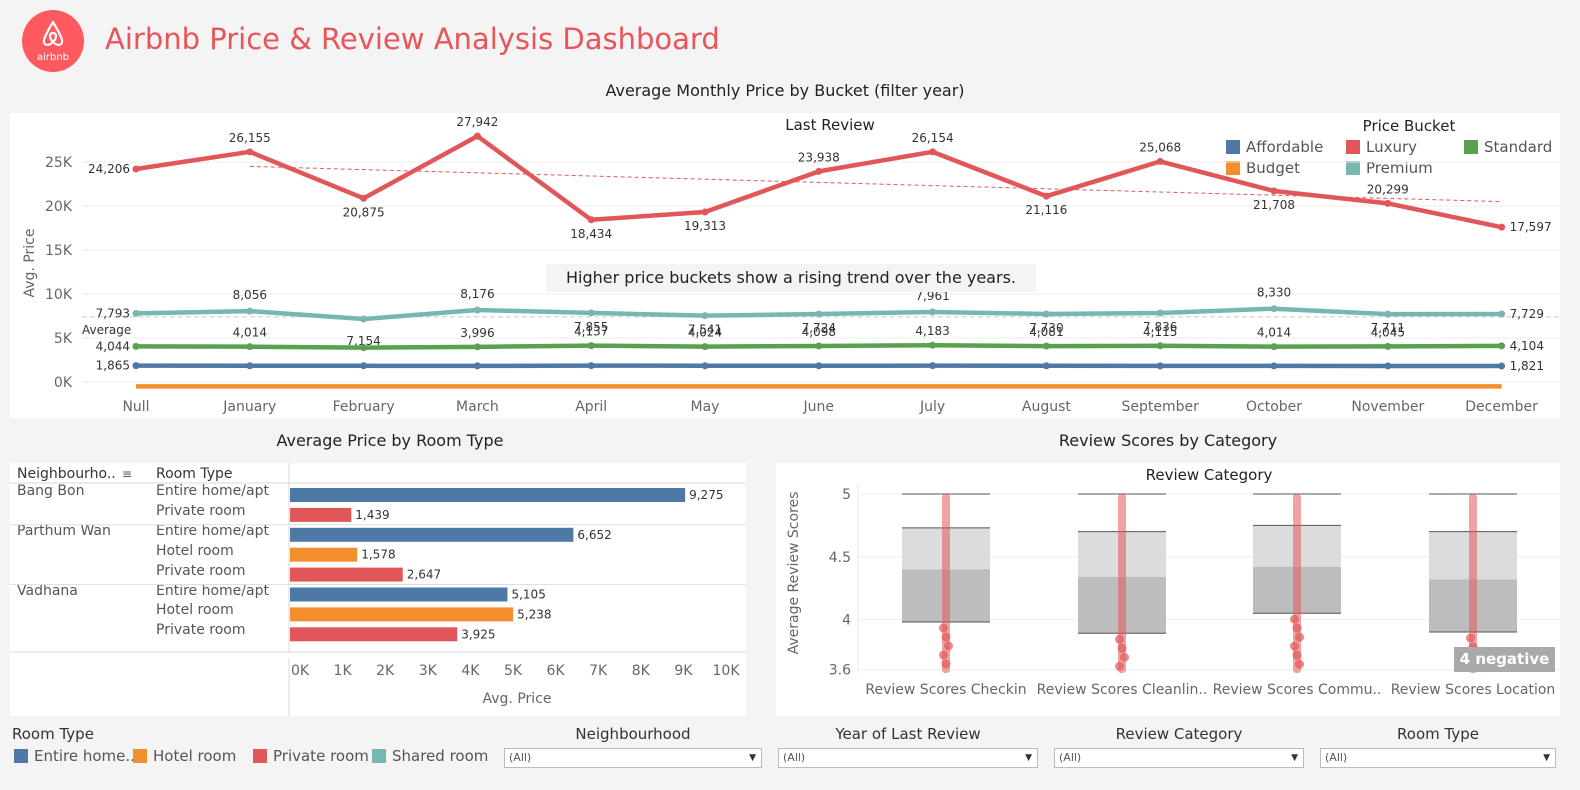  Describe the element at coordinates (819, 157) in the screenshot. I see `data-label: 23,938` at that location.